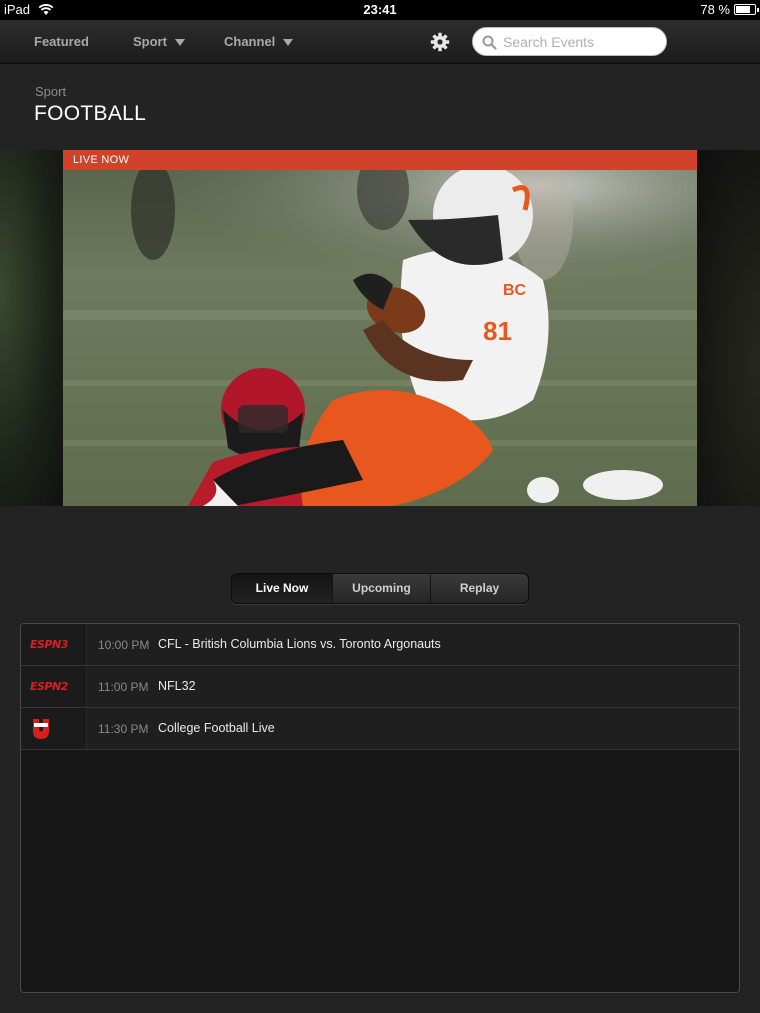 The width and height of the screenshot is (760, 1013). I want to click on svg-text: BC, so click(515, 290).